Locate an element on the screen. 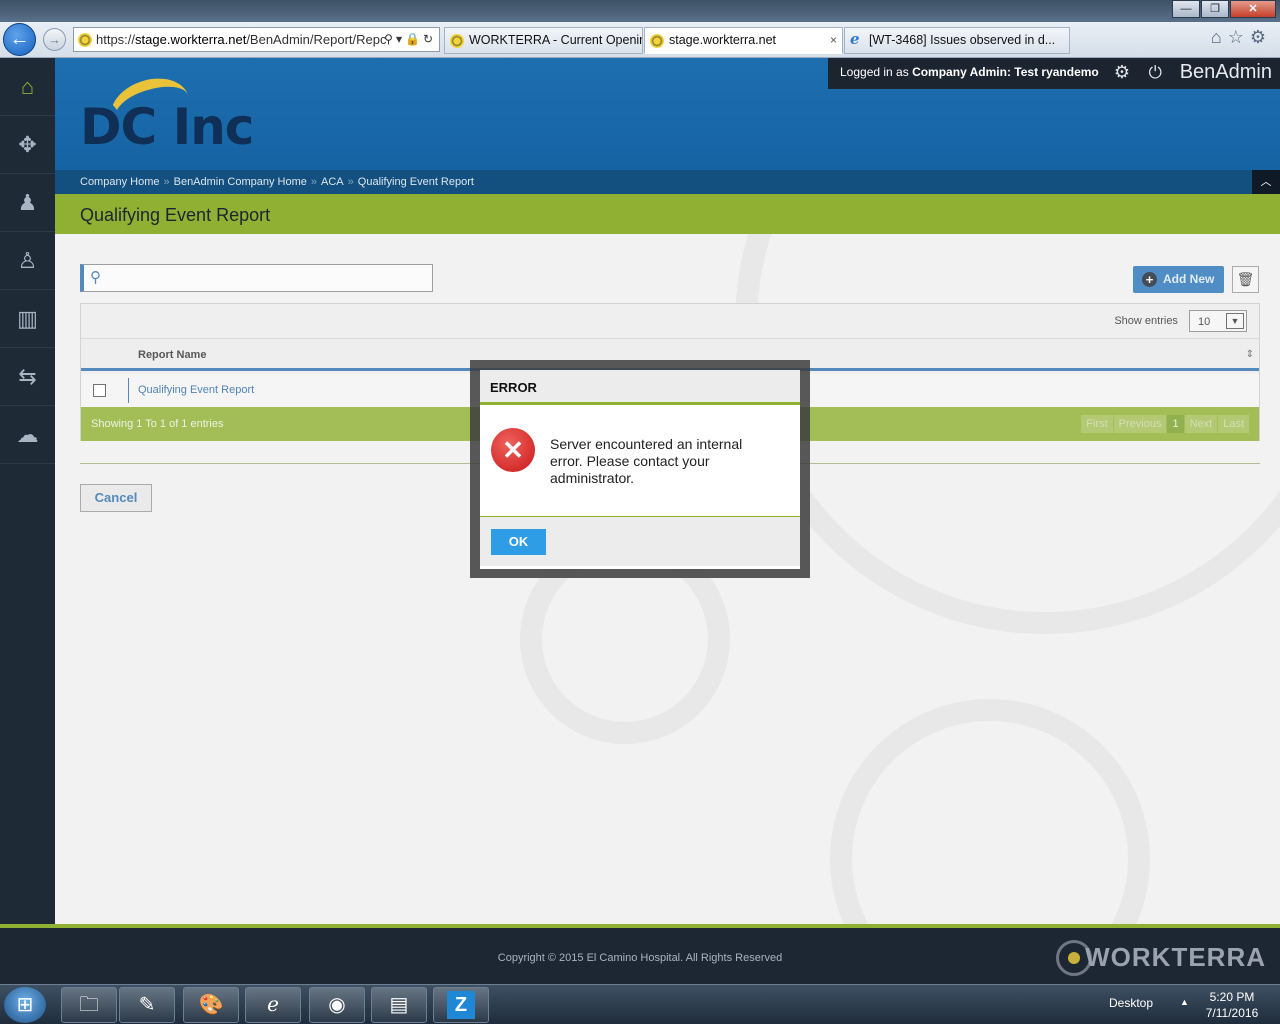 Image resolution: width=1280 pixels, height=1024 pixels. window-controls: — ❐ ✕ is located at coordinates (1223, 9).